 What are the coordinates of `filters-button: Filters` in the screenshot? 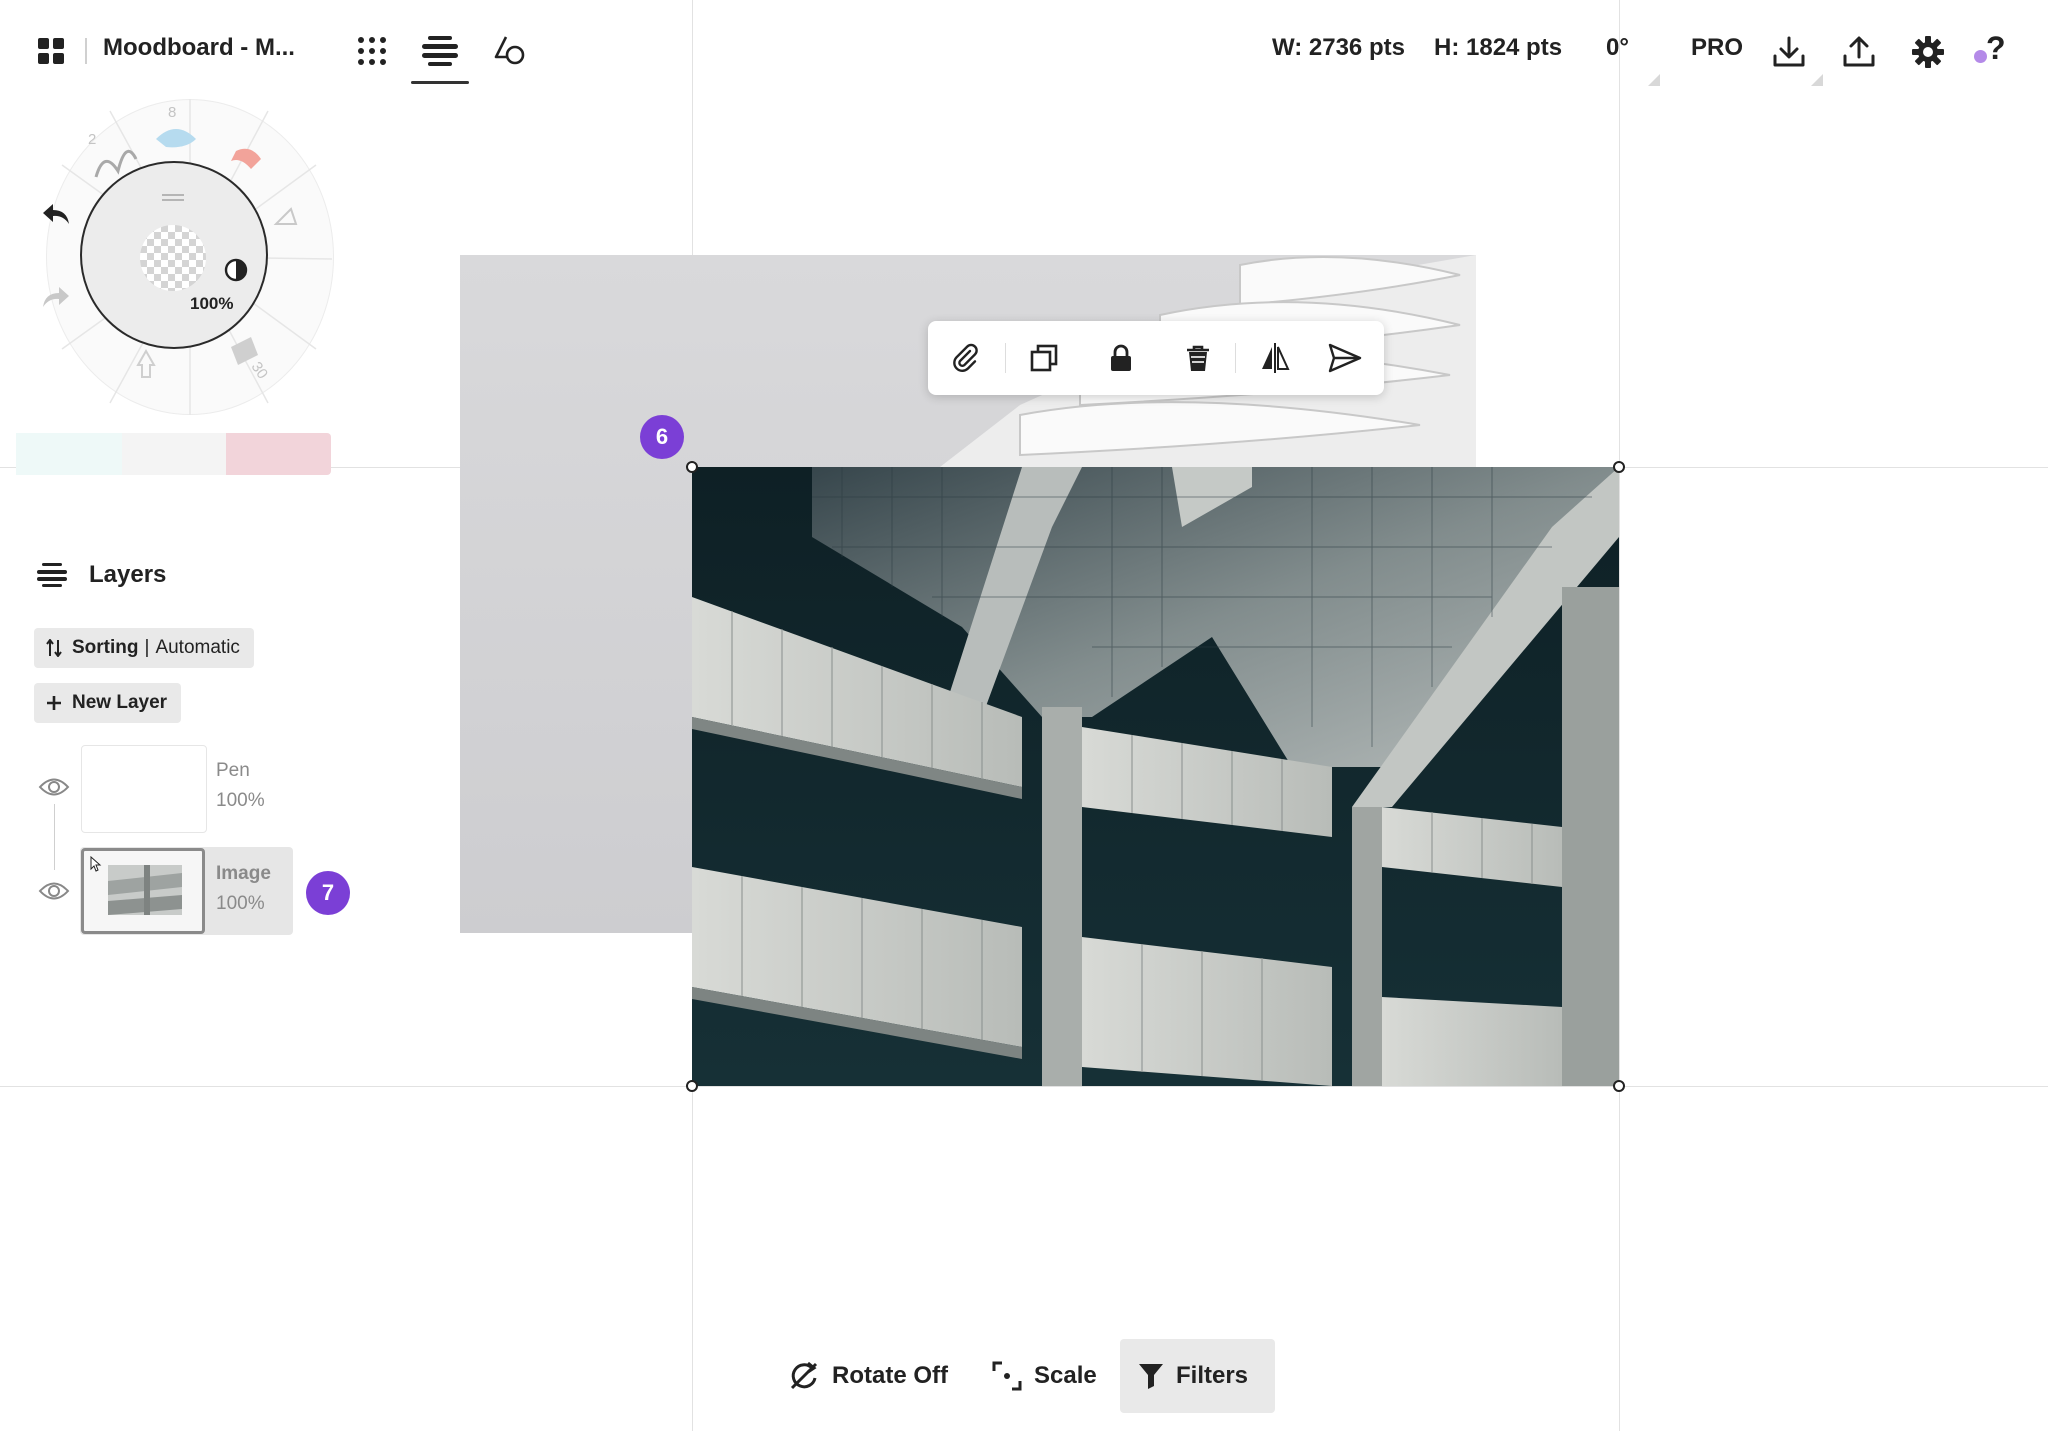 It's located at (1197, 1376).